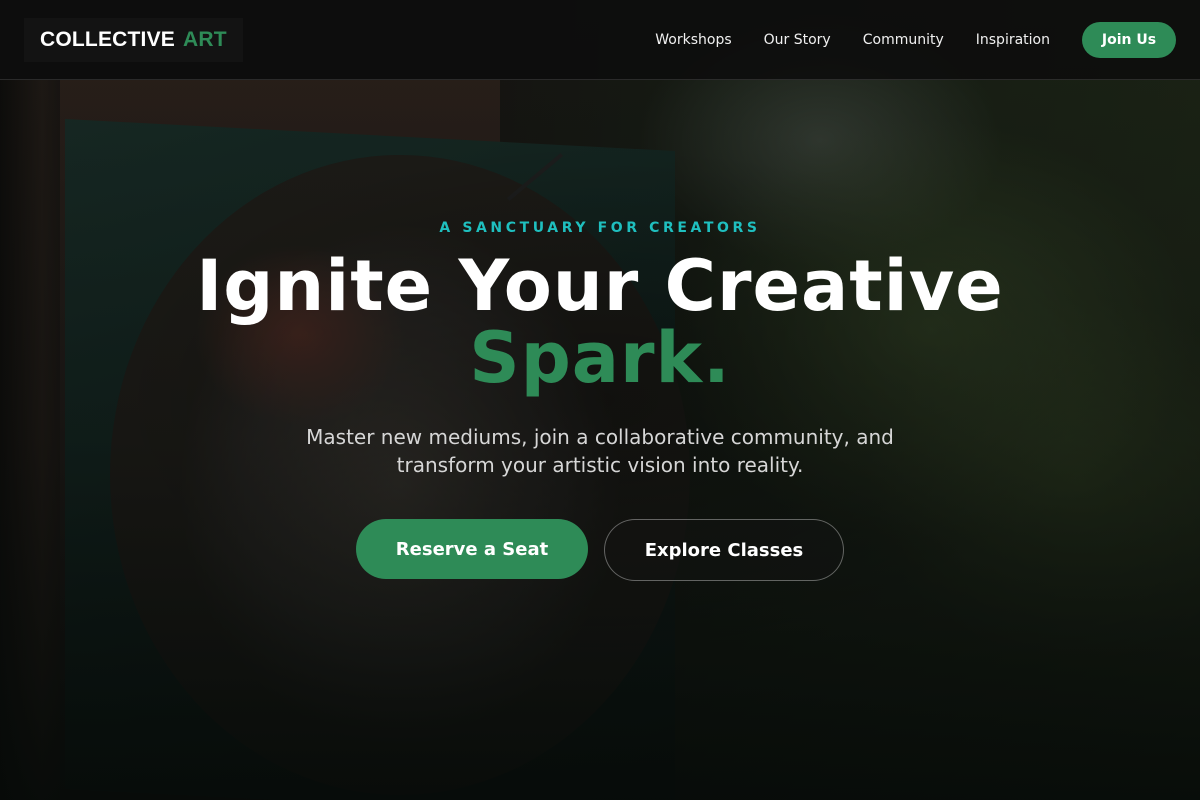  What do you see at coordinates (600, 358) in the screenshot?
I see `hero-headline-accent: Spark.` at bounding box center [600, 358].